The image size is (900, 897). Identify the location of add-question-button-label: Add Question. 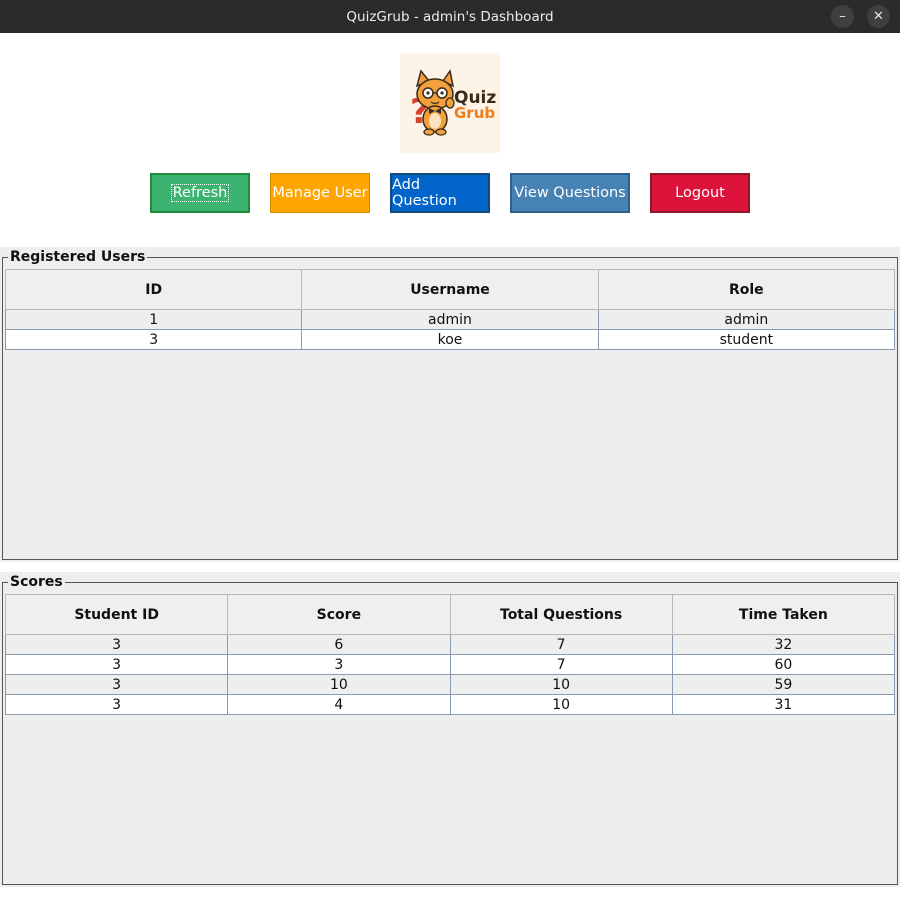
(424, 193).